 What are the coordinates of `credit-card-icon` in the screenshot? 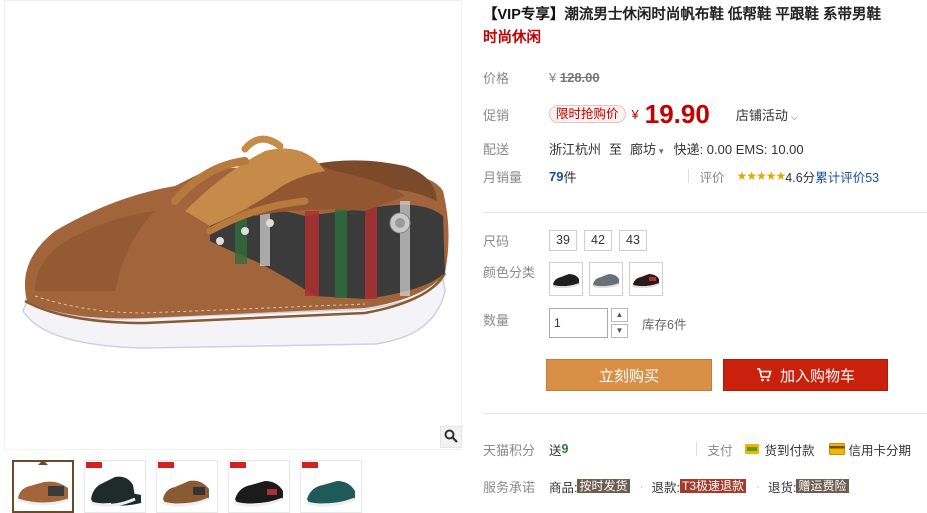 It's located at (836, 449).